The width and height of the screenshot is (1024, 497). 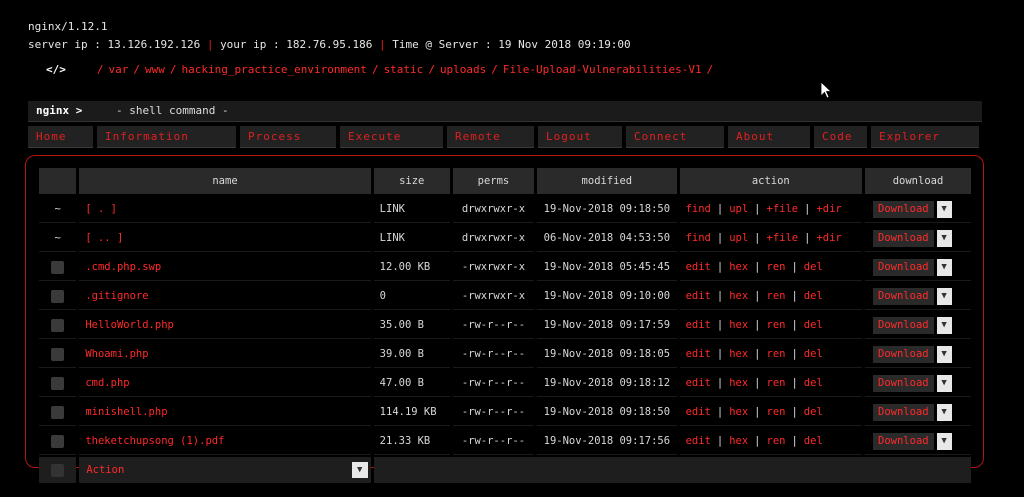 What do you see at coordinates (225, 209) in the screenshot?
I see `file-name: [ . ]` at bounding box center [225, 209].